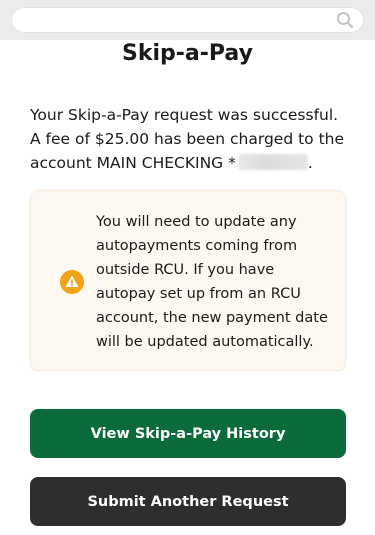 This screenshot has height=535, width=375. I want to click on search-icon, so click(345, 20).